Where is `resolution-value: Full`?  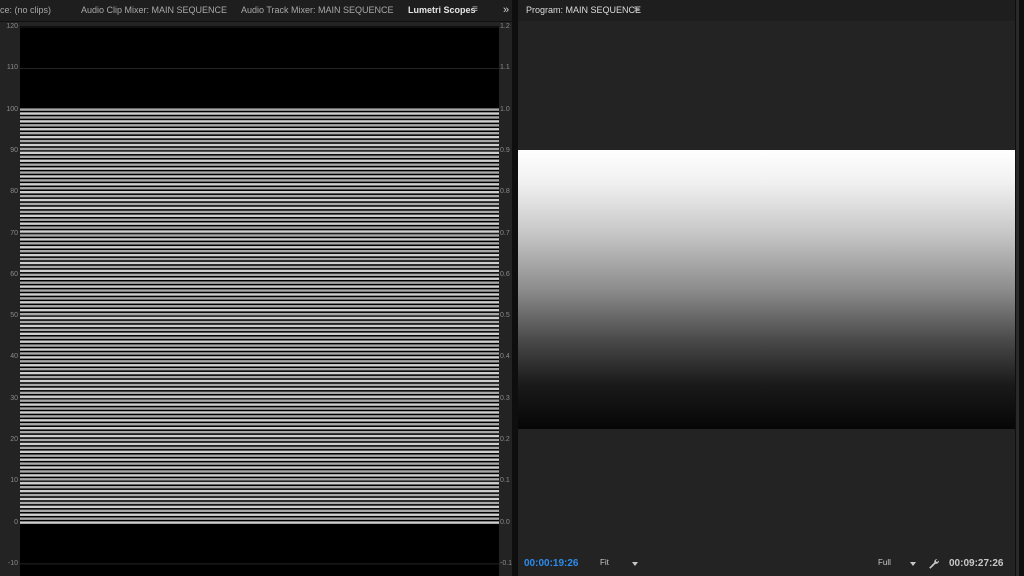
resolution-value: Full is located at coordinates (884, 562).